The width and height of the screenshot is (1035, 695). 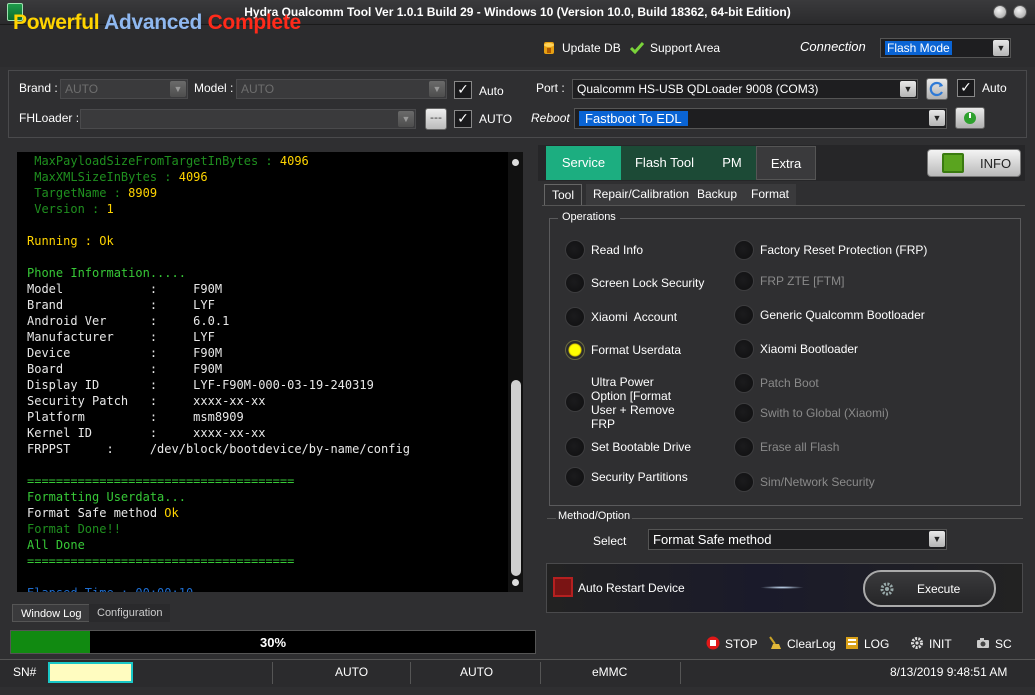 I want to click on model-select: AUTO ▼, so click(x=341, y=89).